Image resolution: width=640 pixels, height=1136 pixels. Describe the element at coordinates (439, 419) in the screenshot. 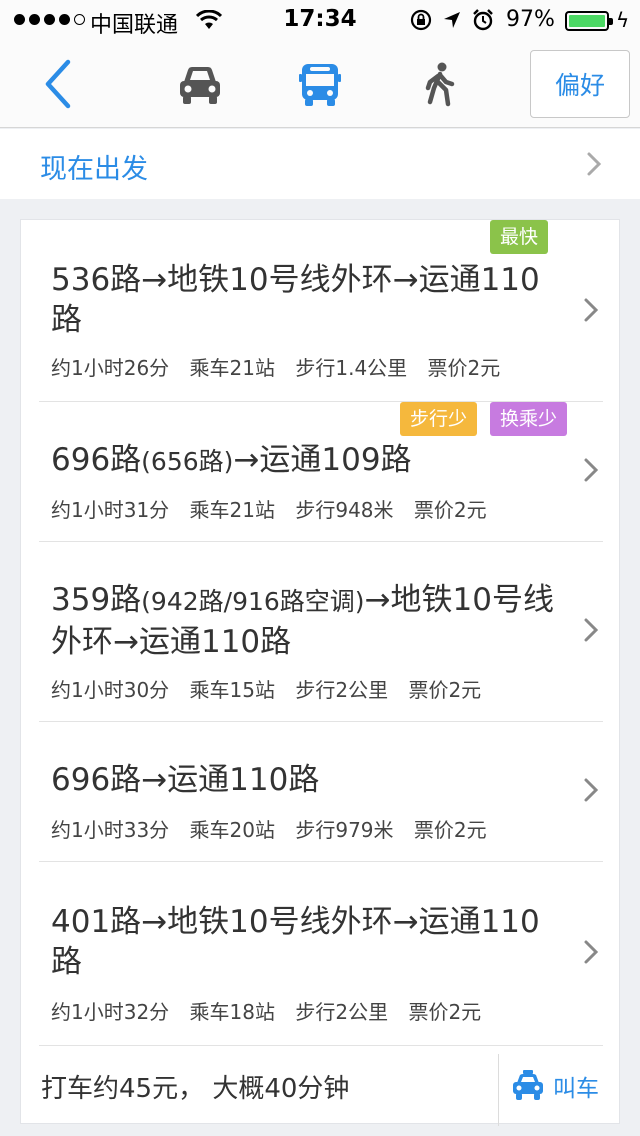

I see `tag-less-walk: 步行少` at that location.